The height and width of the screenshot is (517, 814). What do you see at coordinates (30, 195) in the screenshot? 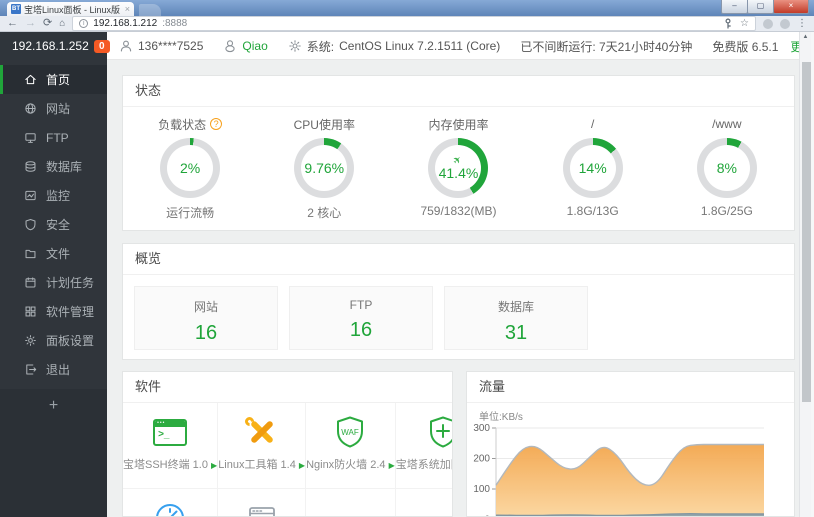
I see `chart-monitor-icon` at bounding box center [30, 195].